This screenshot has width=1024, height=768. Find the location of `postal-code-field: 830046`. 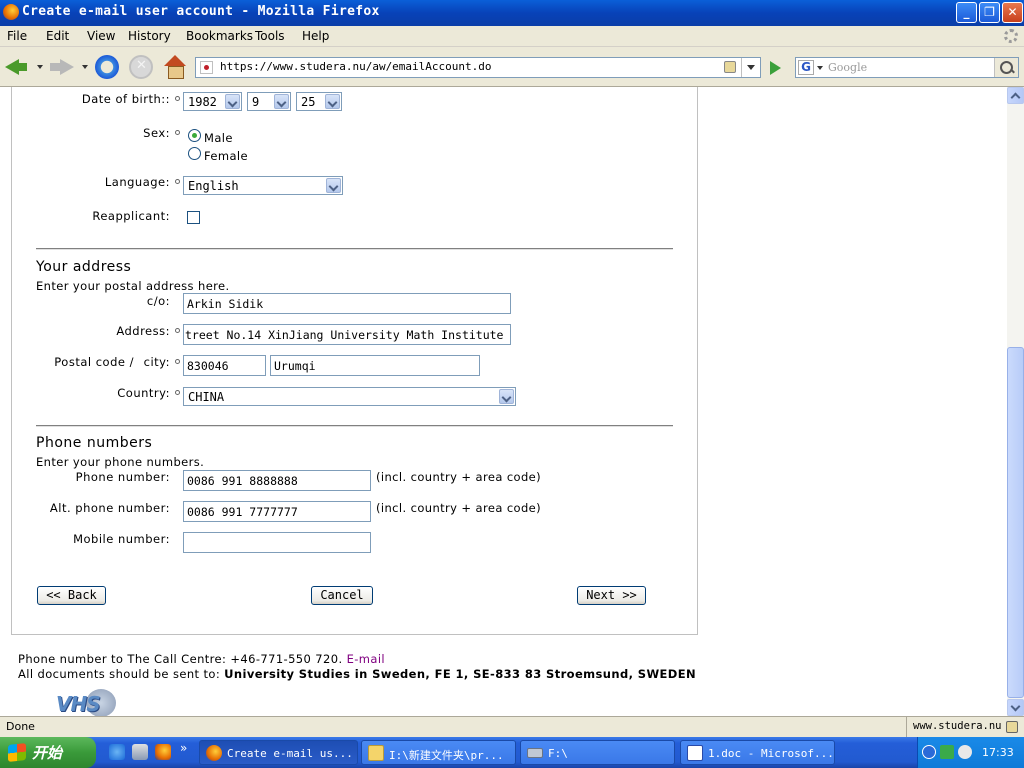

postal-code-field: 830046 is located at coordinates (224, 365).